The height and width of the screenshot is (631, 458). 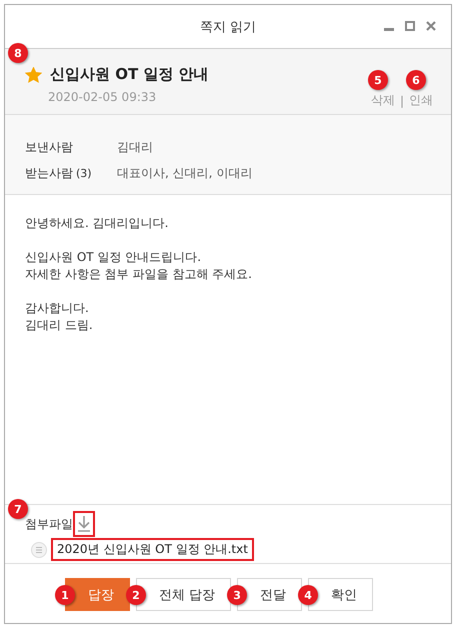 What do you see at coordinates (152, 549) in the screenshot?
I see `attachment-file-link: 2020년 신입사원 OT 일정 안내.txt` at bounding box center [152, 549].